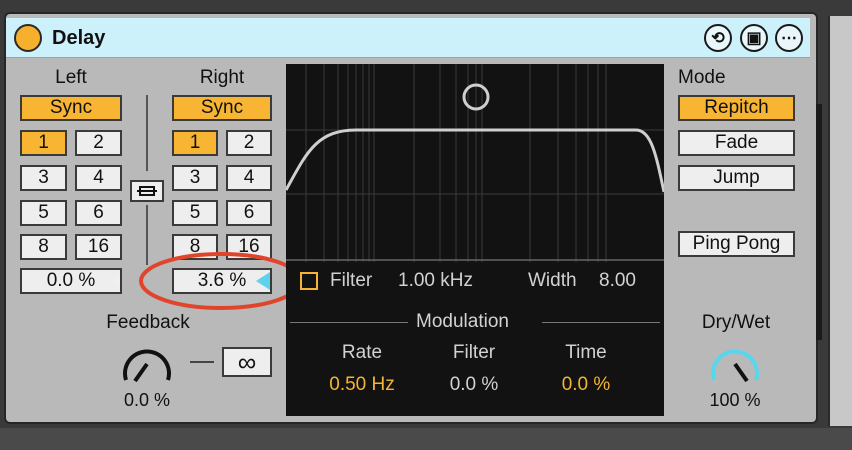  What do you see at coordinates (552, 280) in the screenshot?
I see `filter-width-label: Width` at bounding box center [552, 280].